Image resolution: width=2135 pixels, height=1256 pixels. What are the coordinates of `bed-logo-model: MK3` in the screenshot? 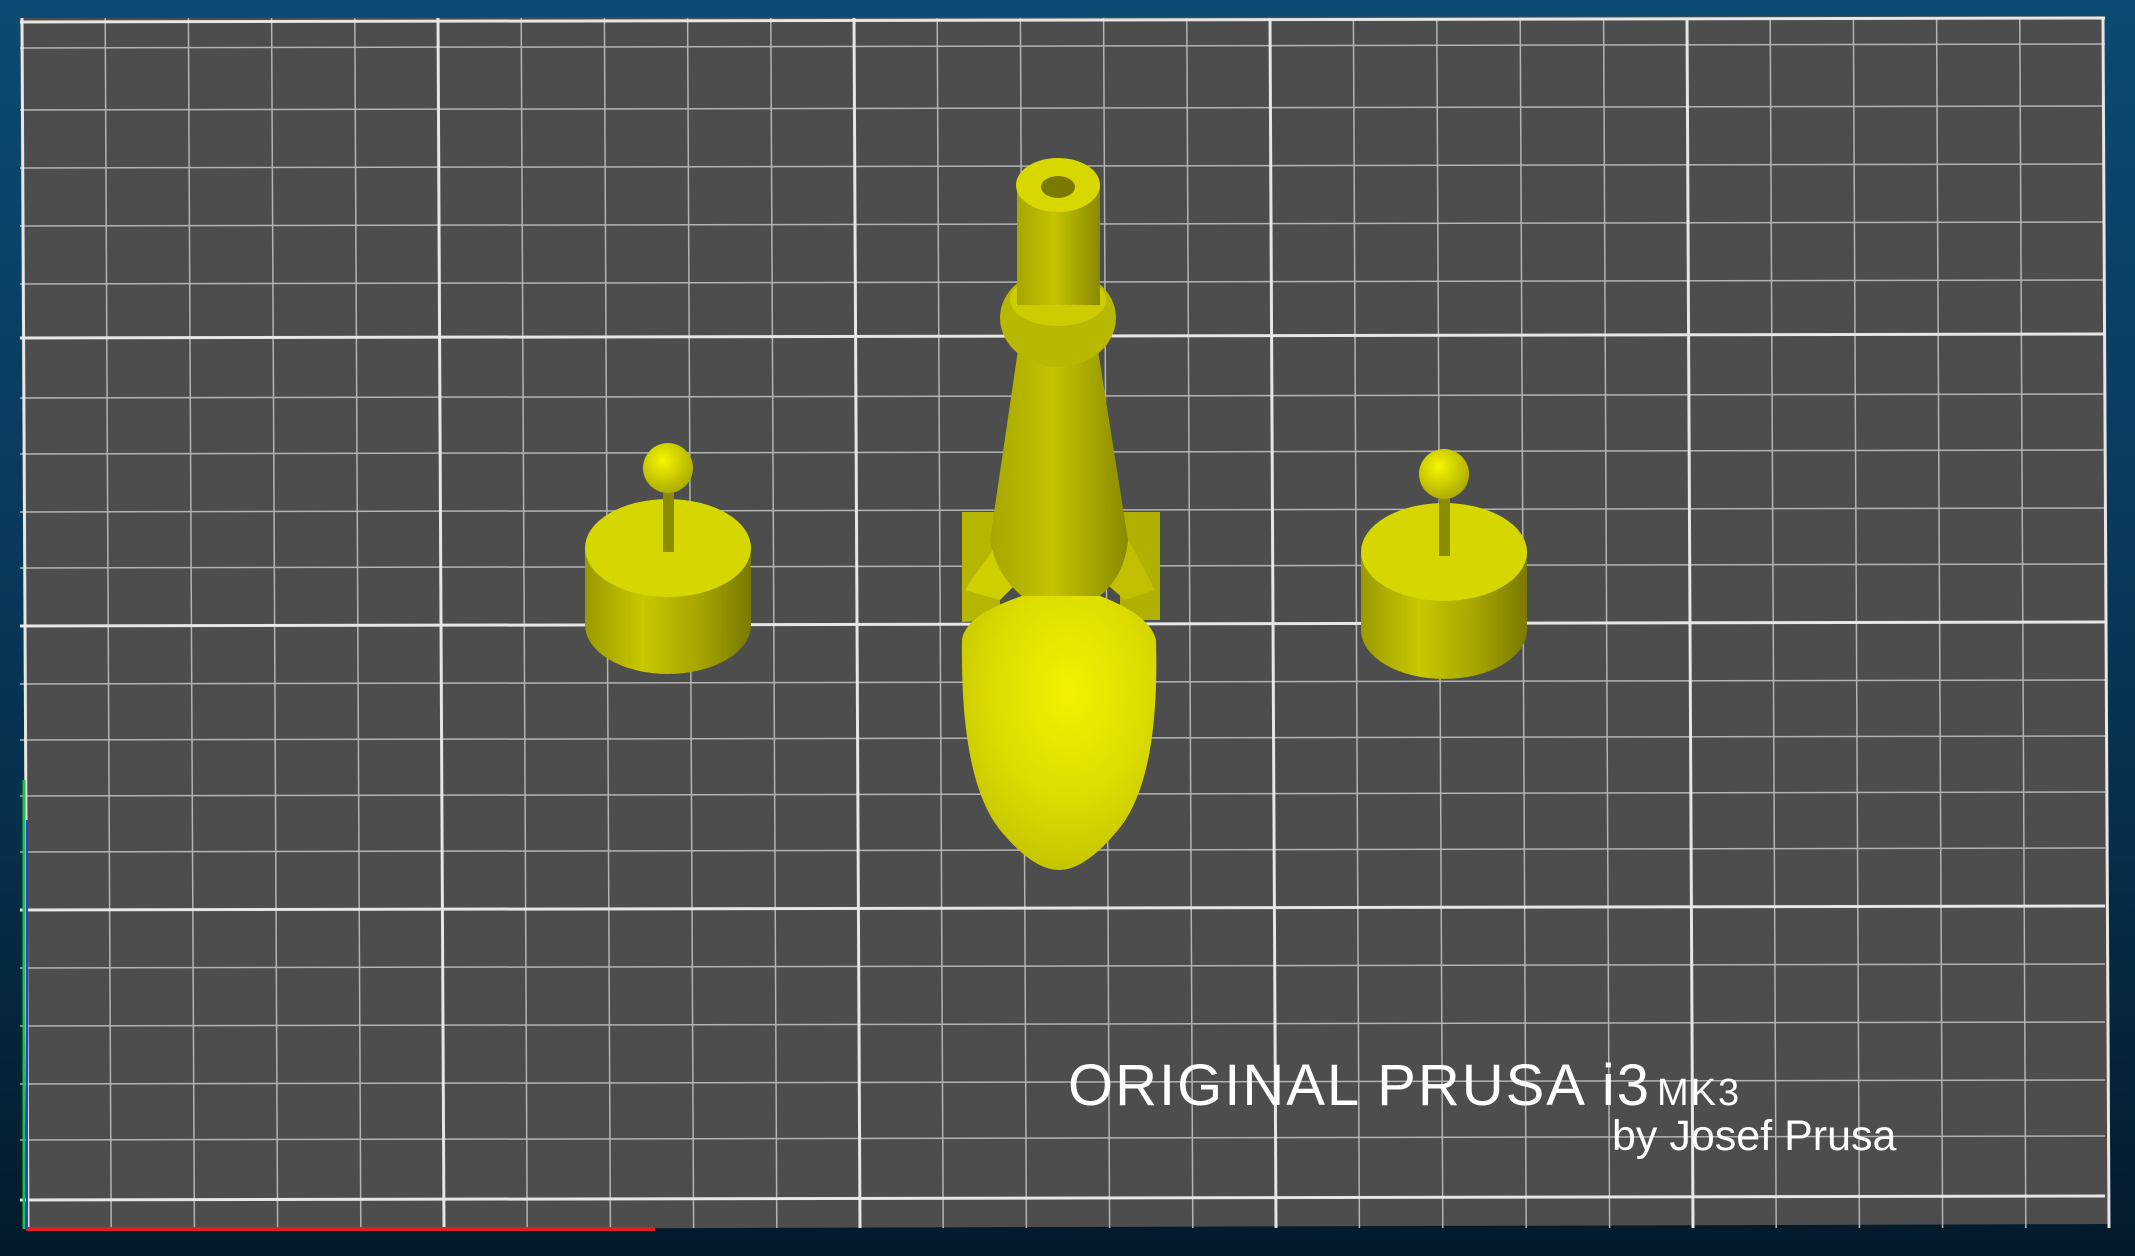 It's located at (1699, 1093).